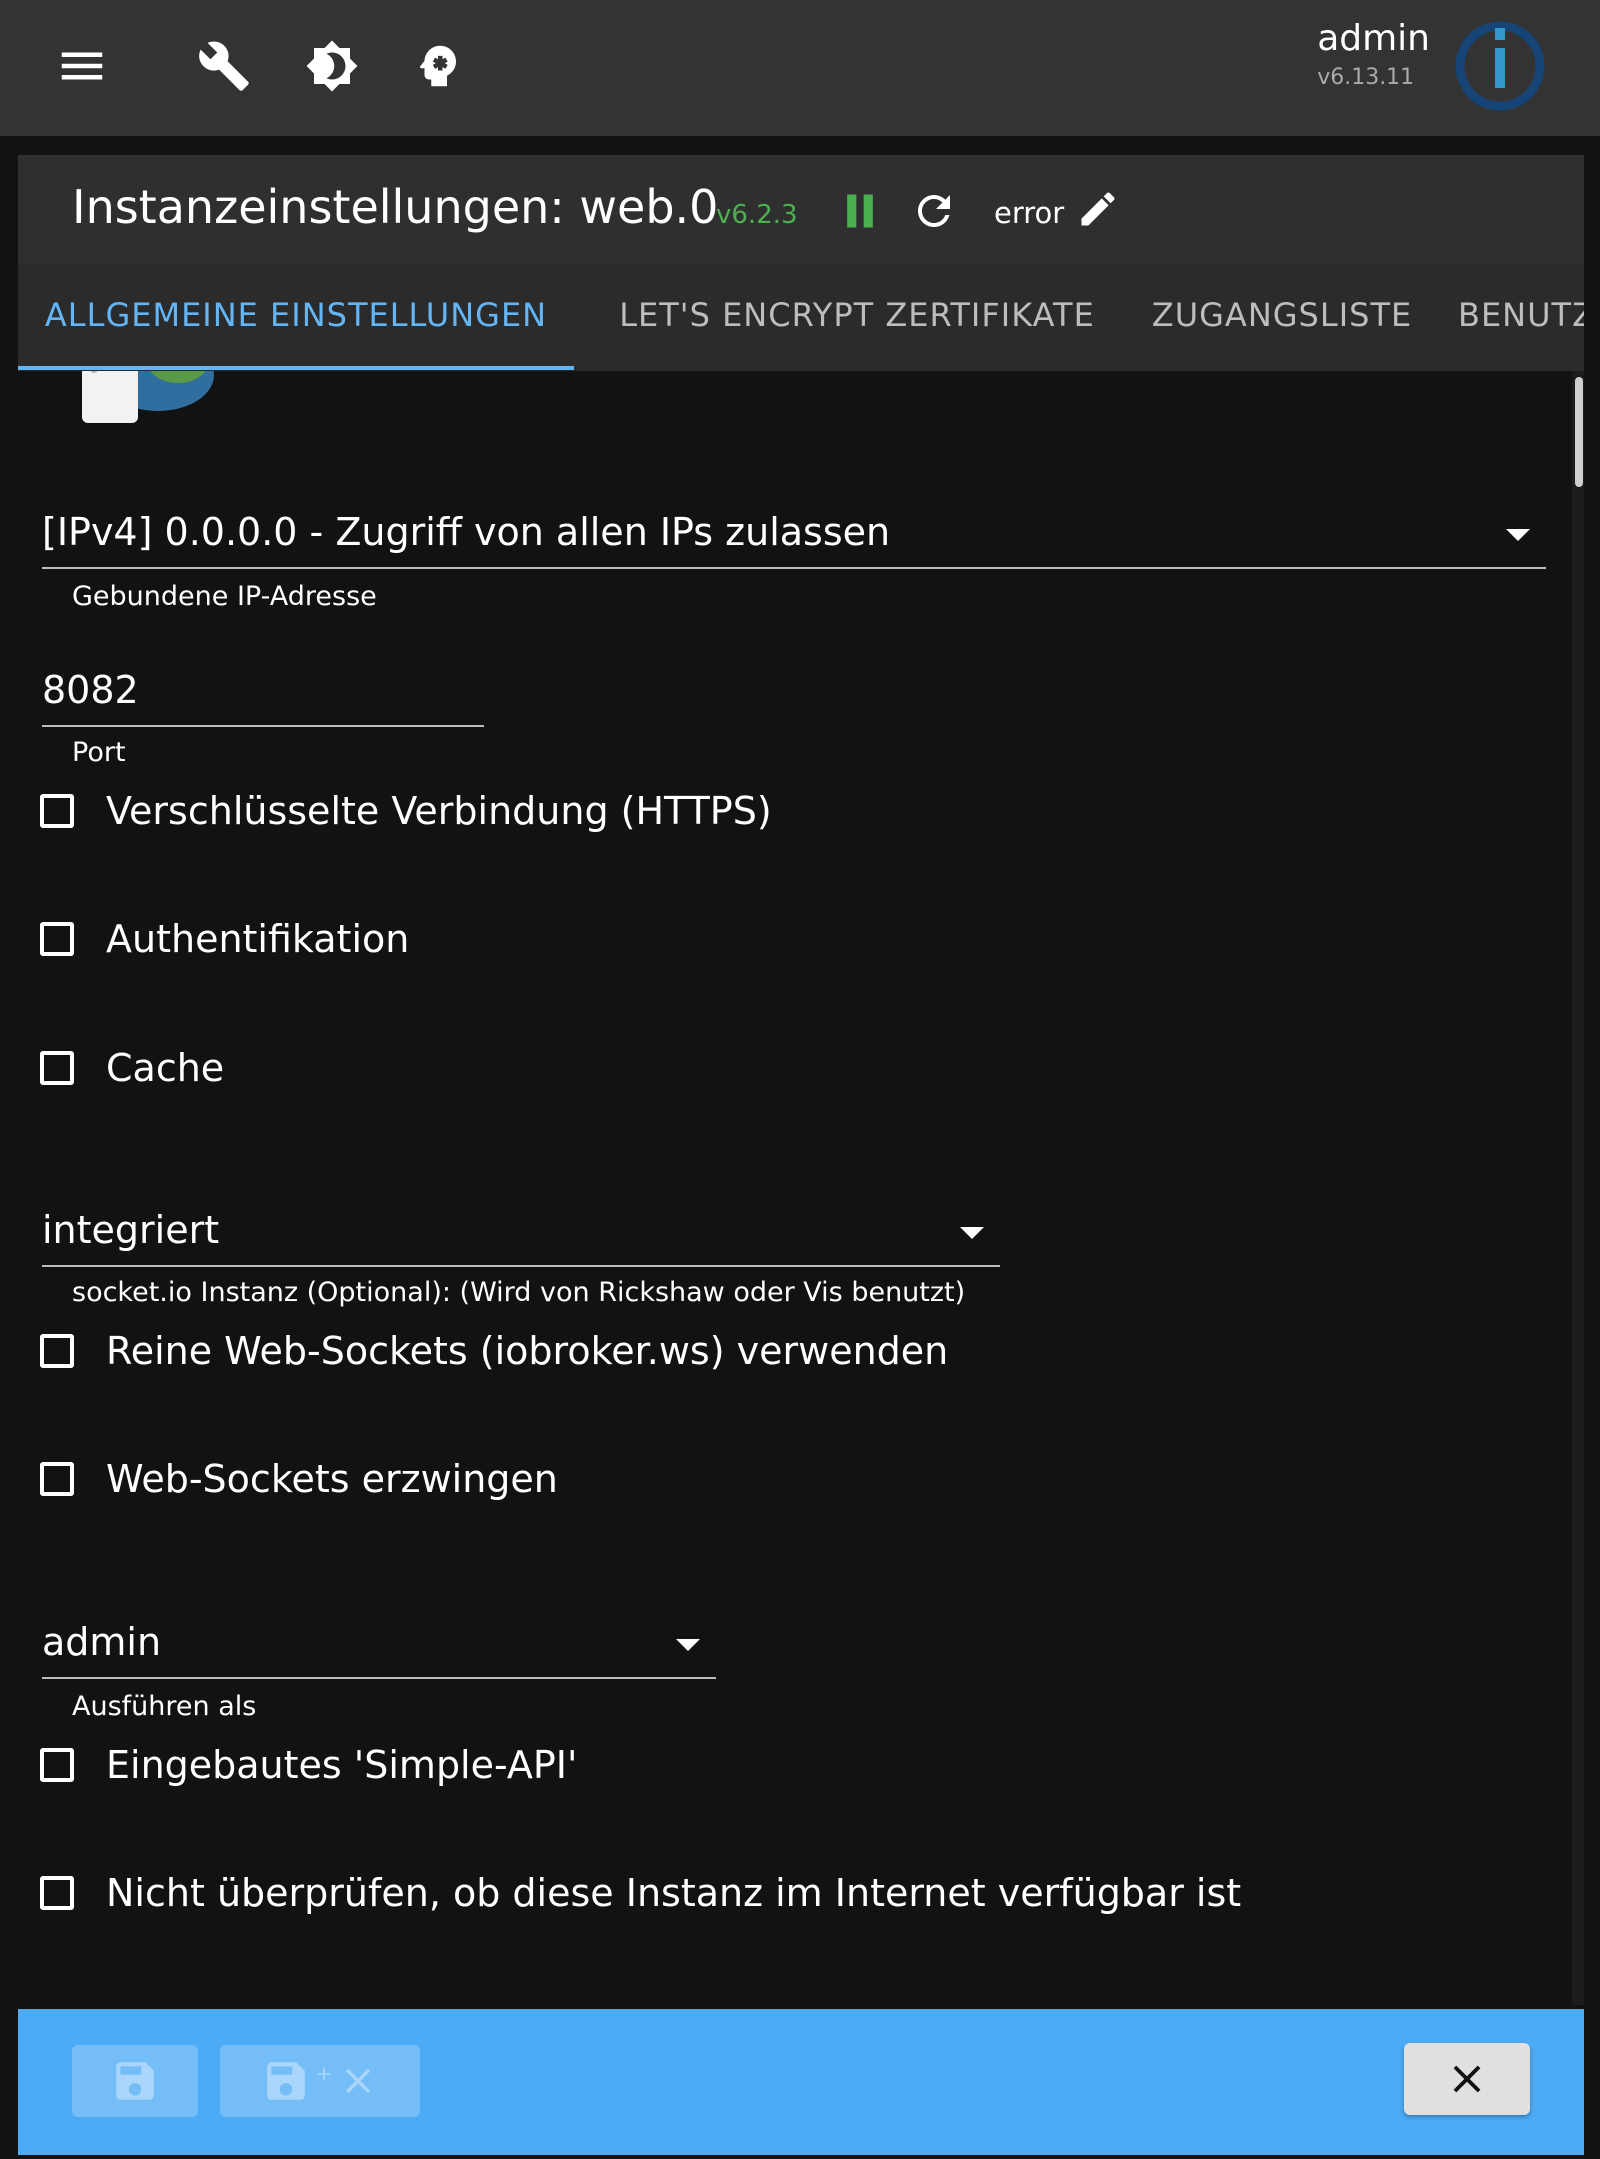  I want to click on simple-api-checkbox, so click(57, 1765).